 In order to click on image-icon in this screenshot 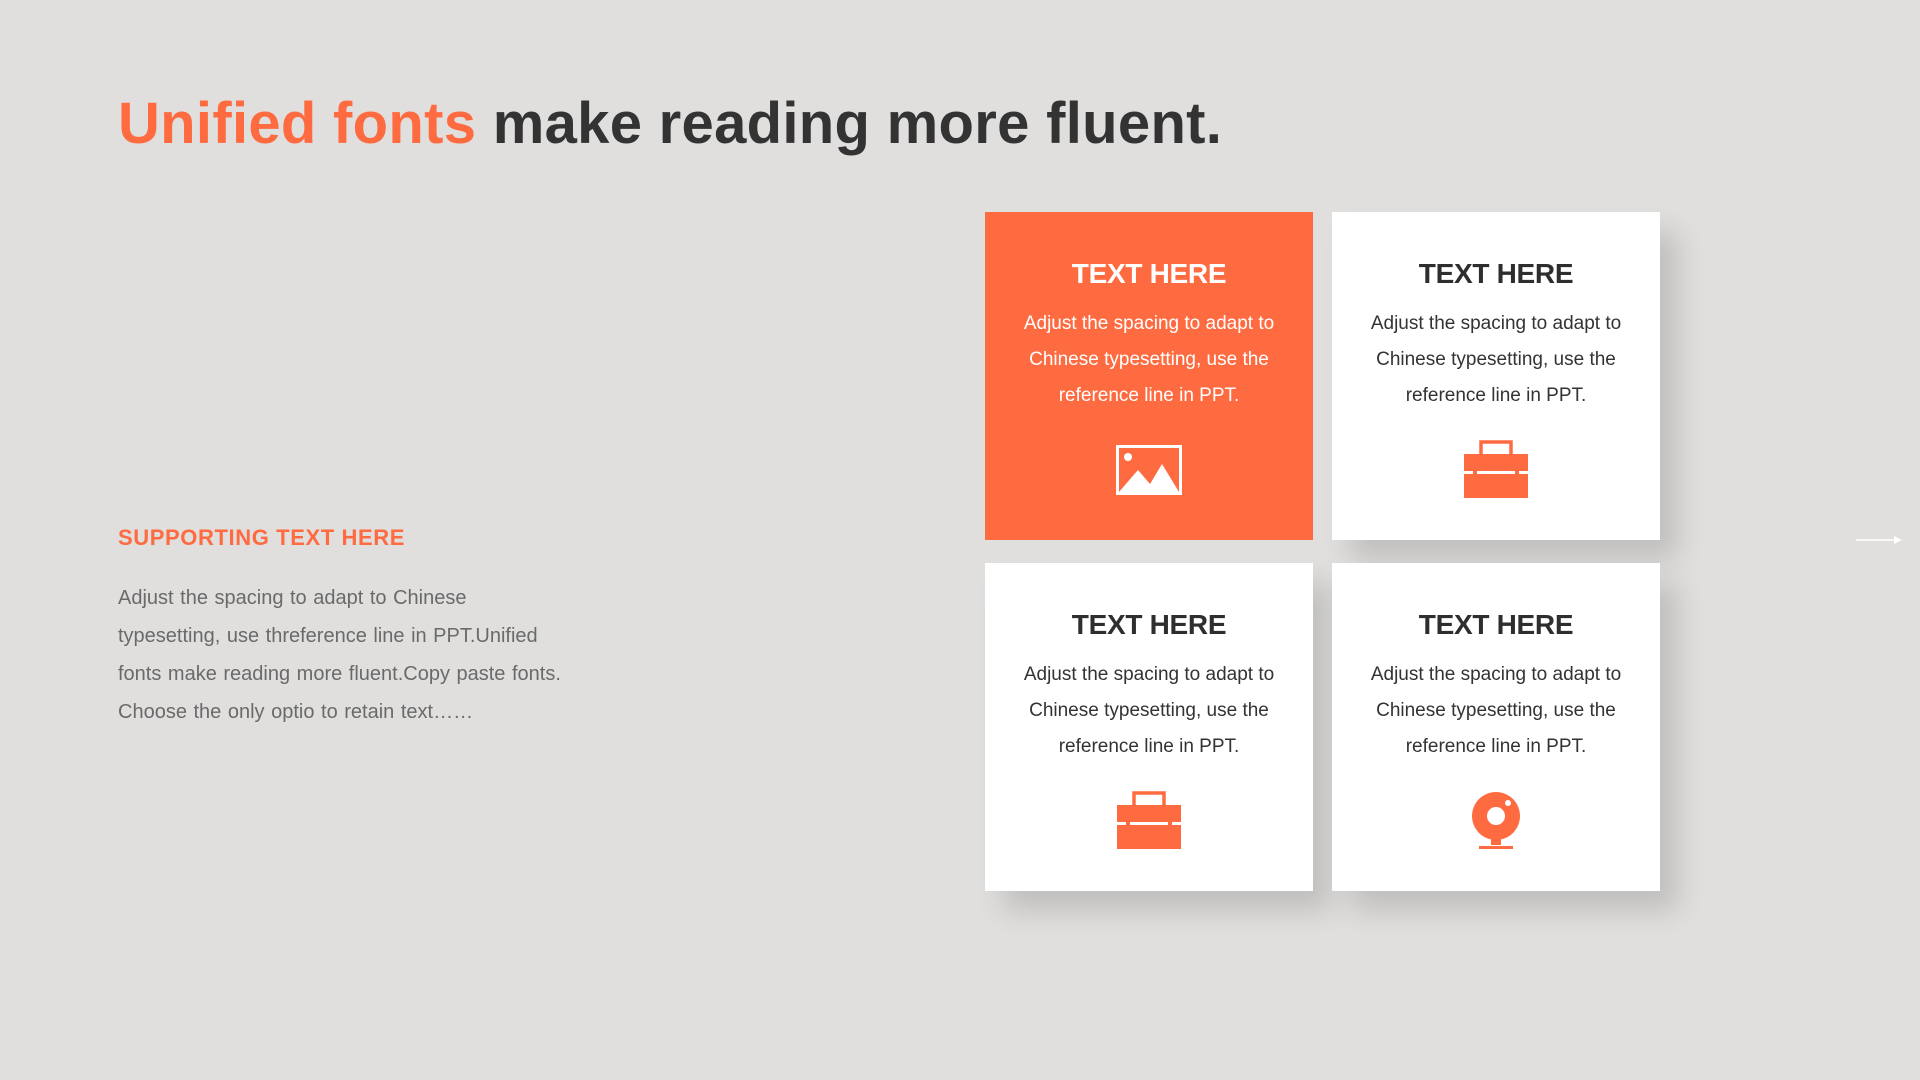, I will do `click(1149, 470)`.